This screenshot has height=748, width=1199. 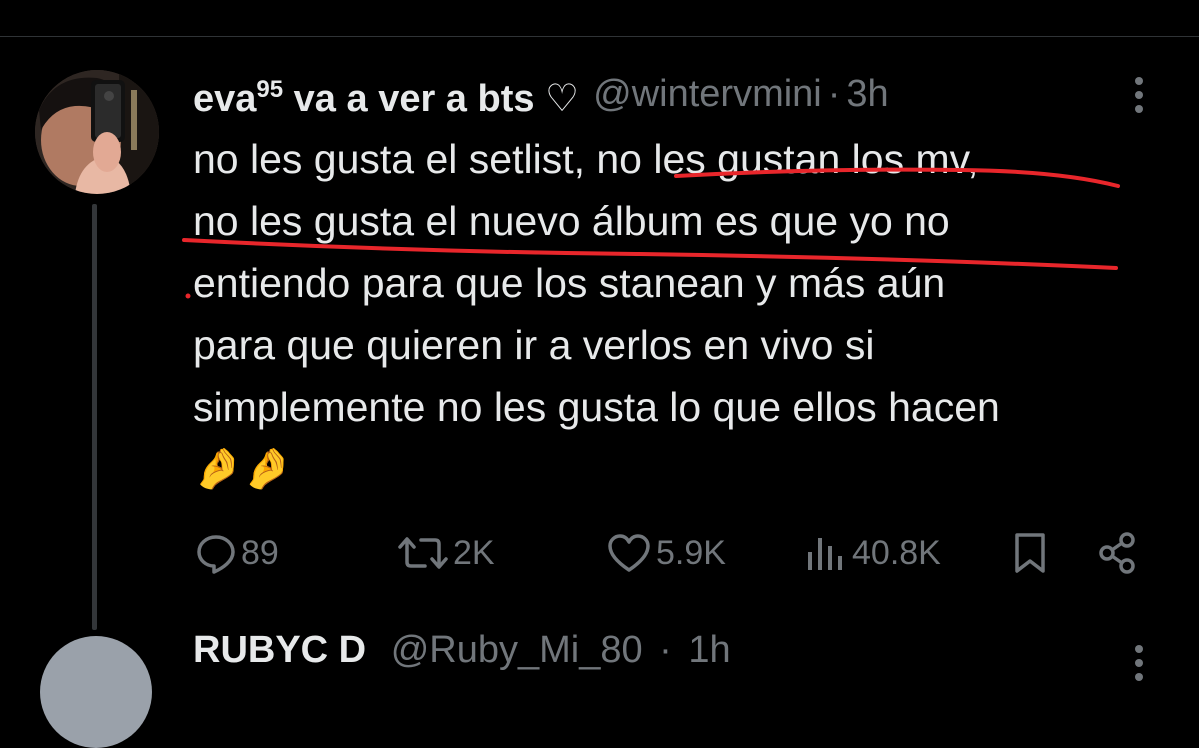 What do you see at coordinates (270, 89) in the screenshot?
I see `author-name-sup: 95` at bounding box center [270, 89].